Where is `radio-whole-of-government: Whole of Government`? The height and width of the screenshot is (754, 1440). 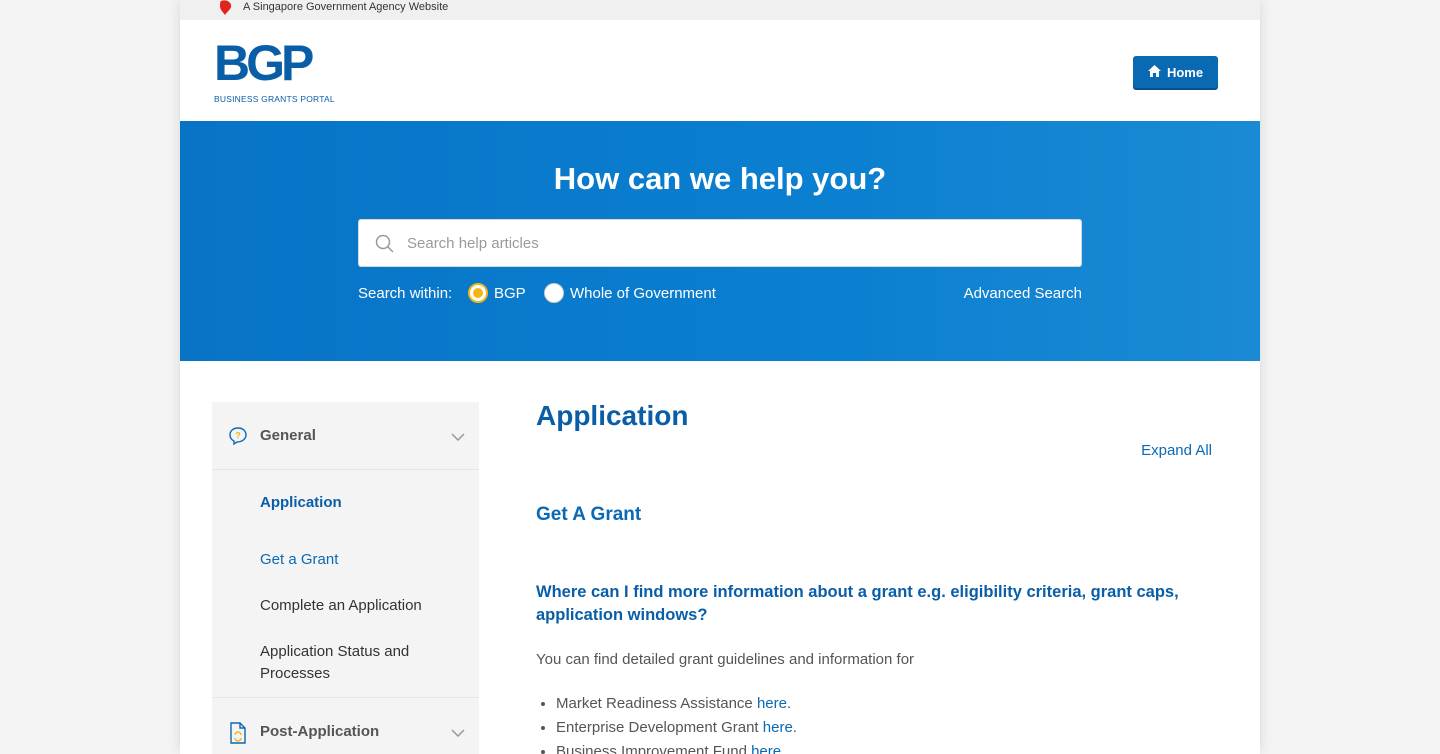 radio-whole-of-government: Whole of Government is located at coordinates (630, 293).